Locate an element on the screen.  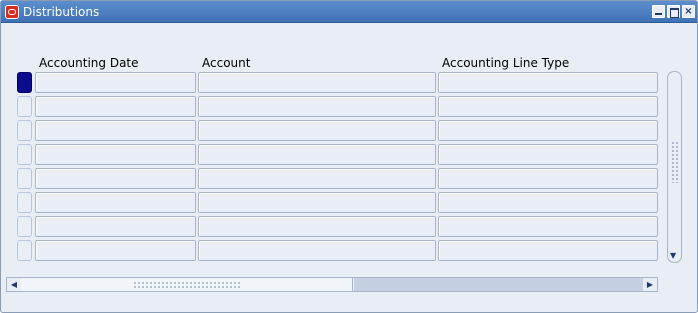
oracle-icon is located at coordinates (12, 12).